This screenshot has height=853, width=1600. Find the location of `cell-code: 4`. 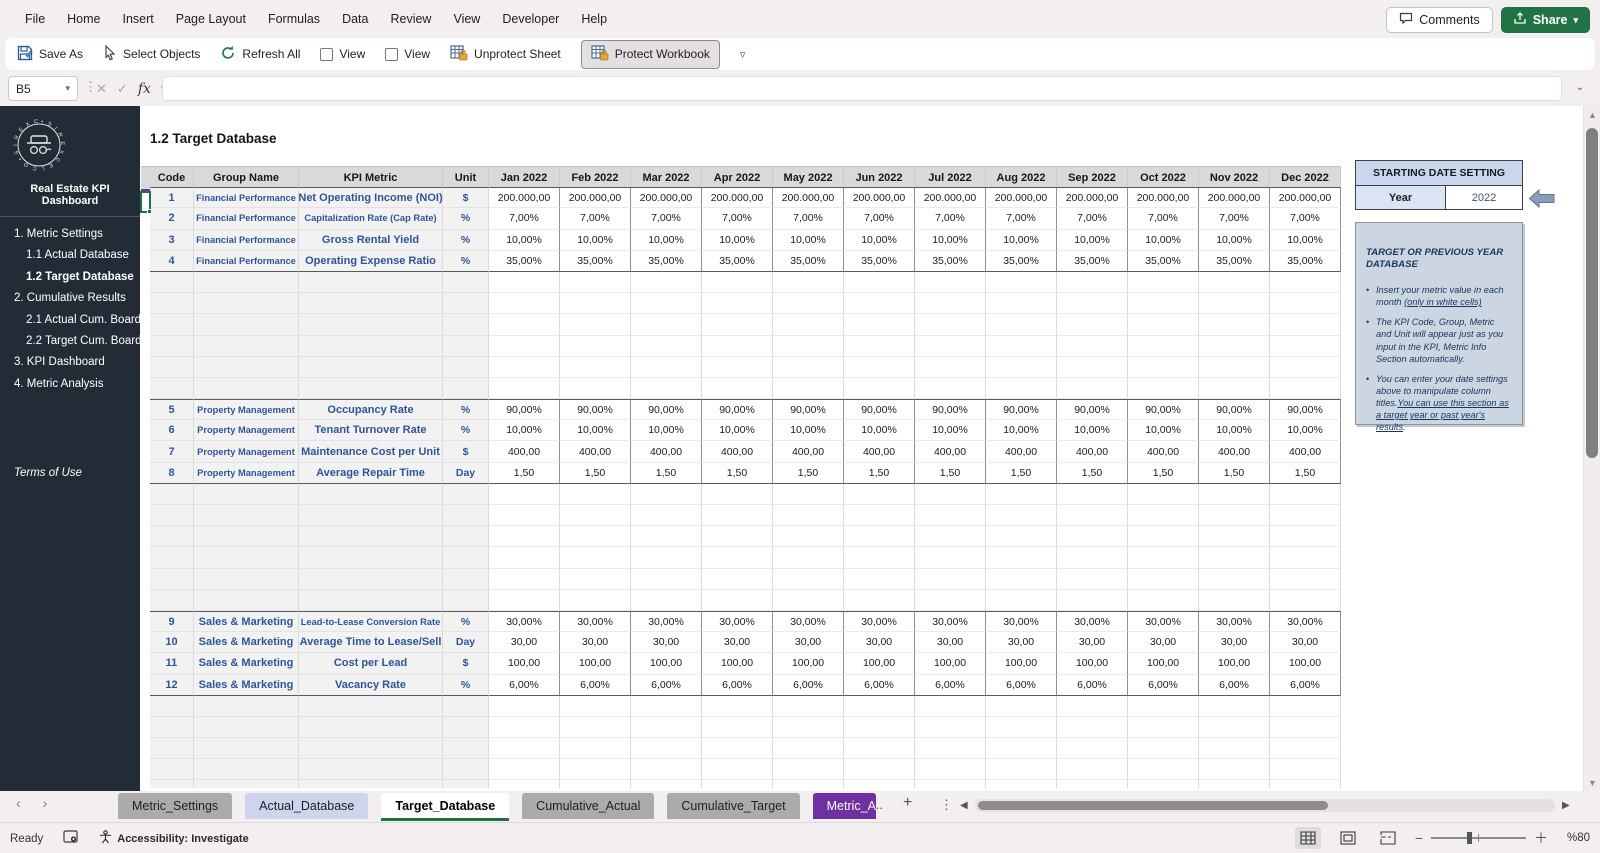

cell-code: 4 is located at coordinates (172, 261).